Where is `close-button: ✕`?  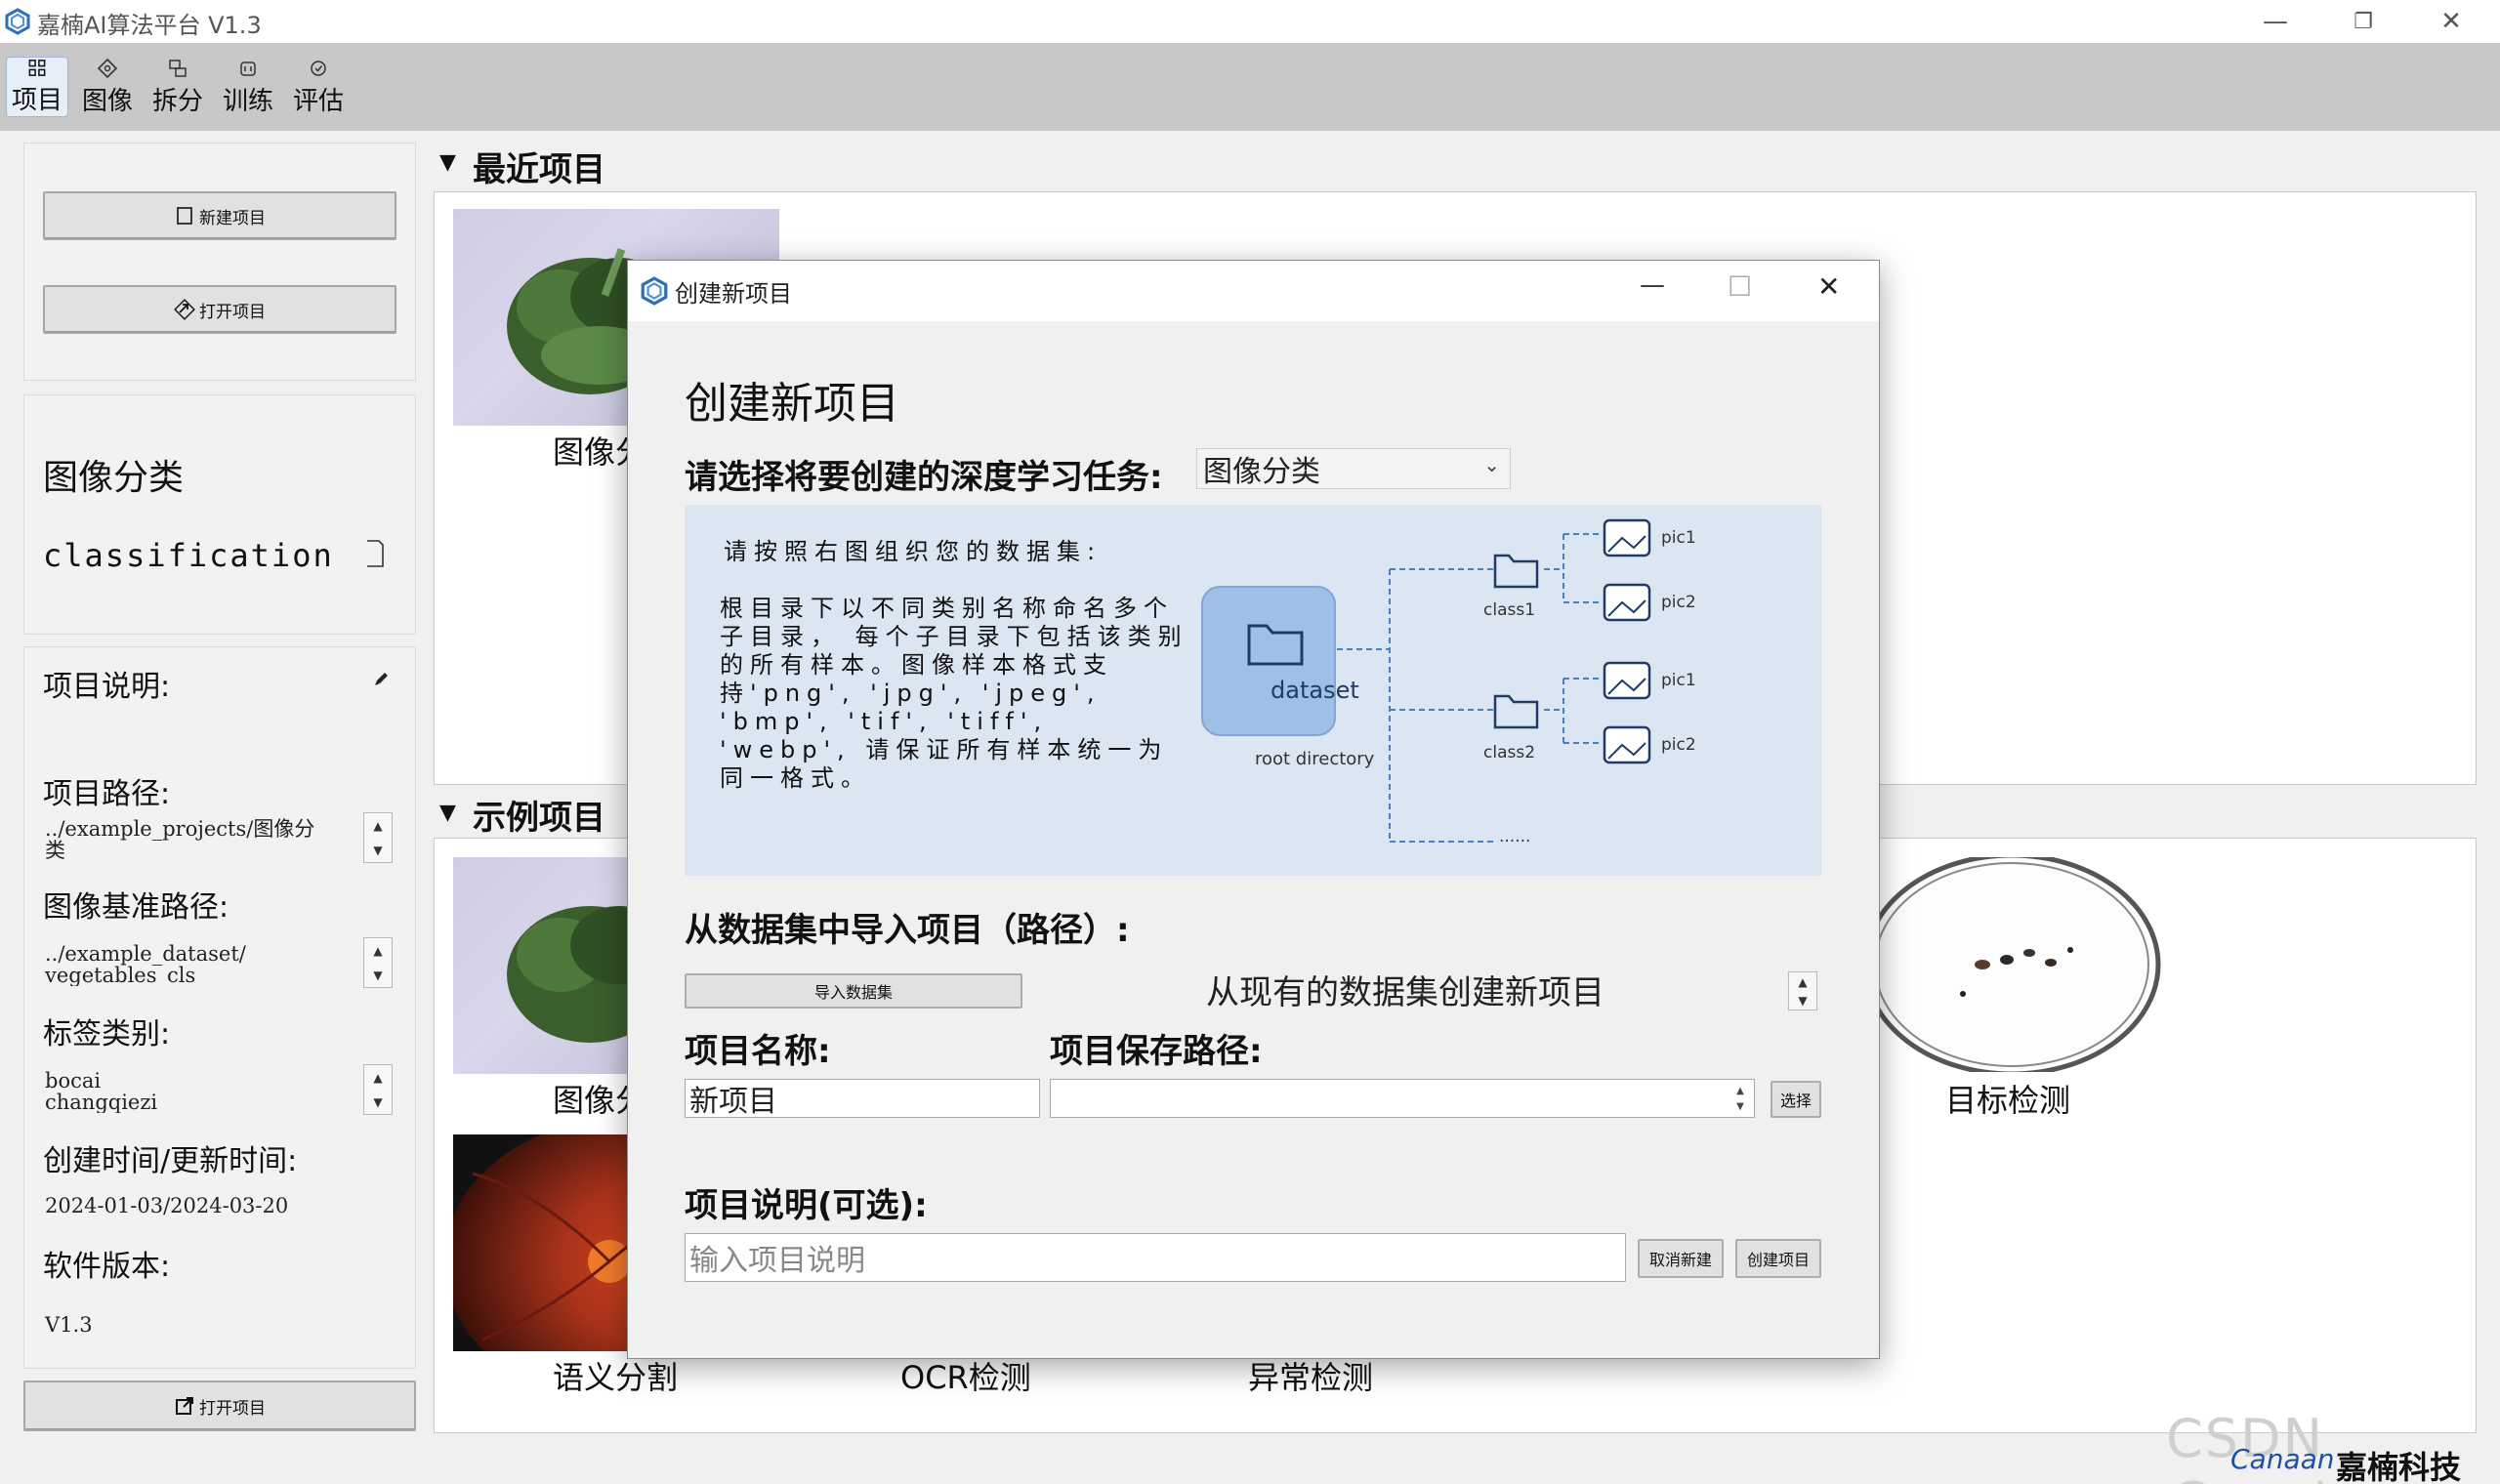 close-button: ✕ is located at coordinates (2451, 22).